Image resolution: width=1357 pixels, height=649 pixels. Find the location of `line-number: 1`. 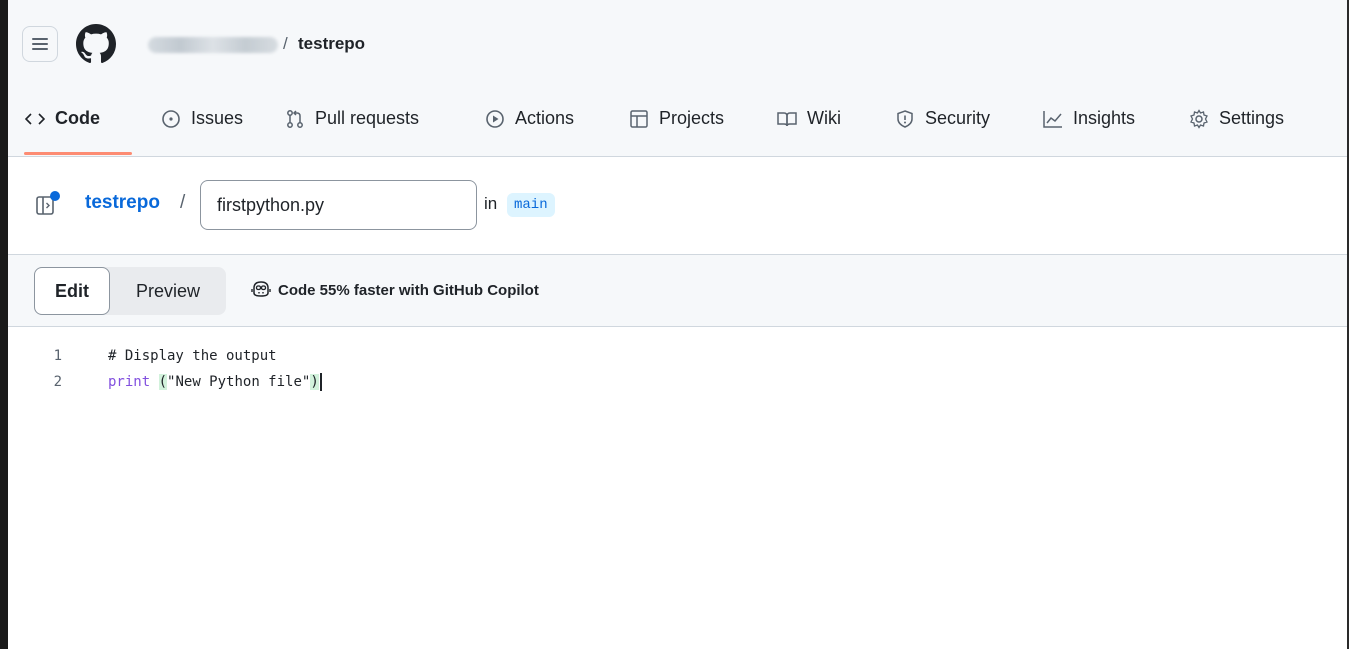

line-number: 1 is located at coordinates (57, 356).